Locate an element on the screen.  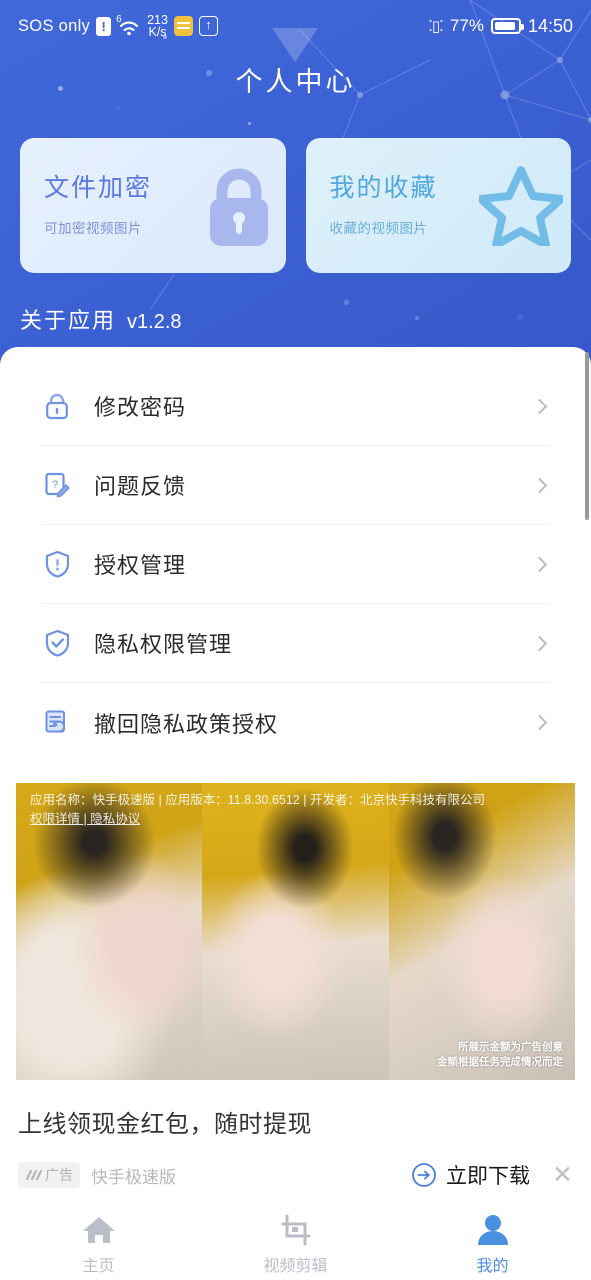
menu-item-revoke-privacy-policy: 撤回隐私政策授权 is located at coordinates (295, 722).